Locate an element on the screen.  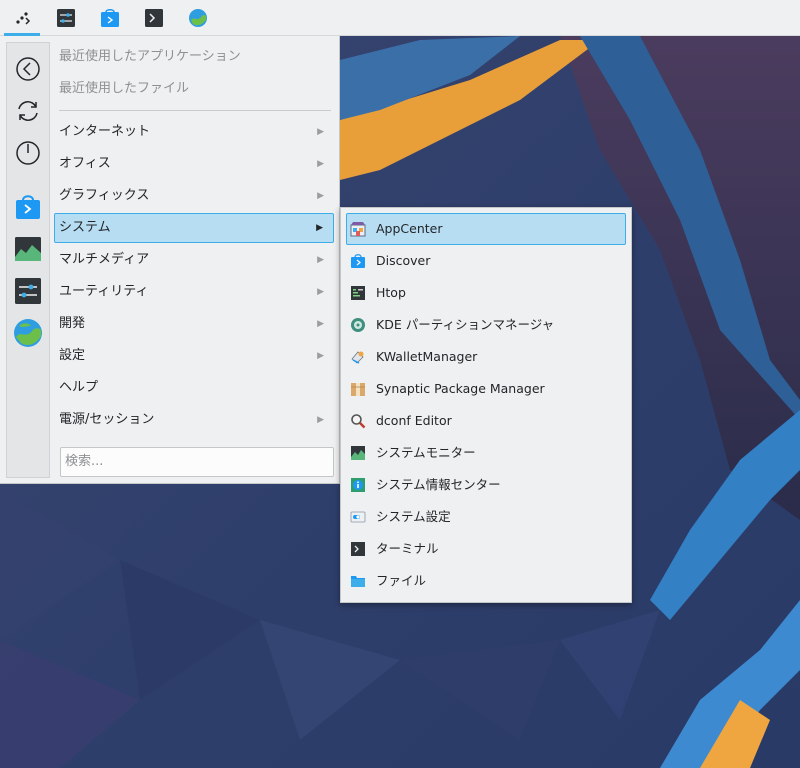
menu-separator is located at coordinates (195, 110).